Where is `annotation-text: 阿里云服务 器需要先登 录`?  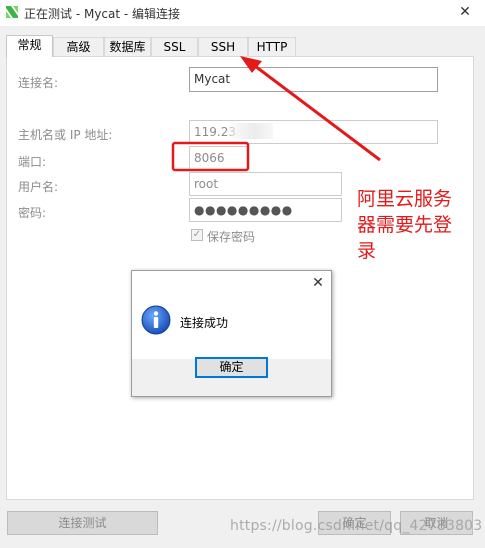 annotation-text: 阿里云服务 器需要先登 录 is located at coordinates (413, 225).